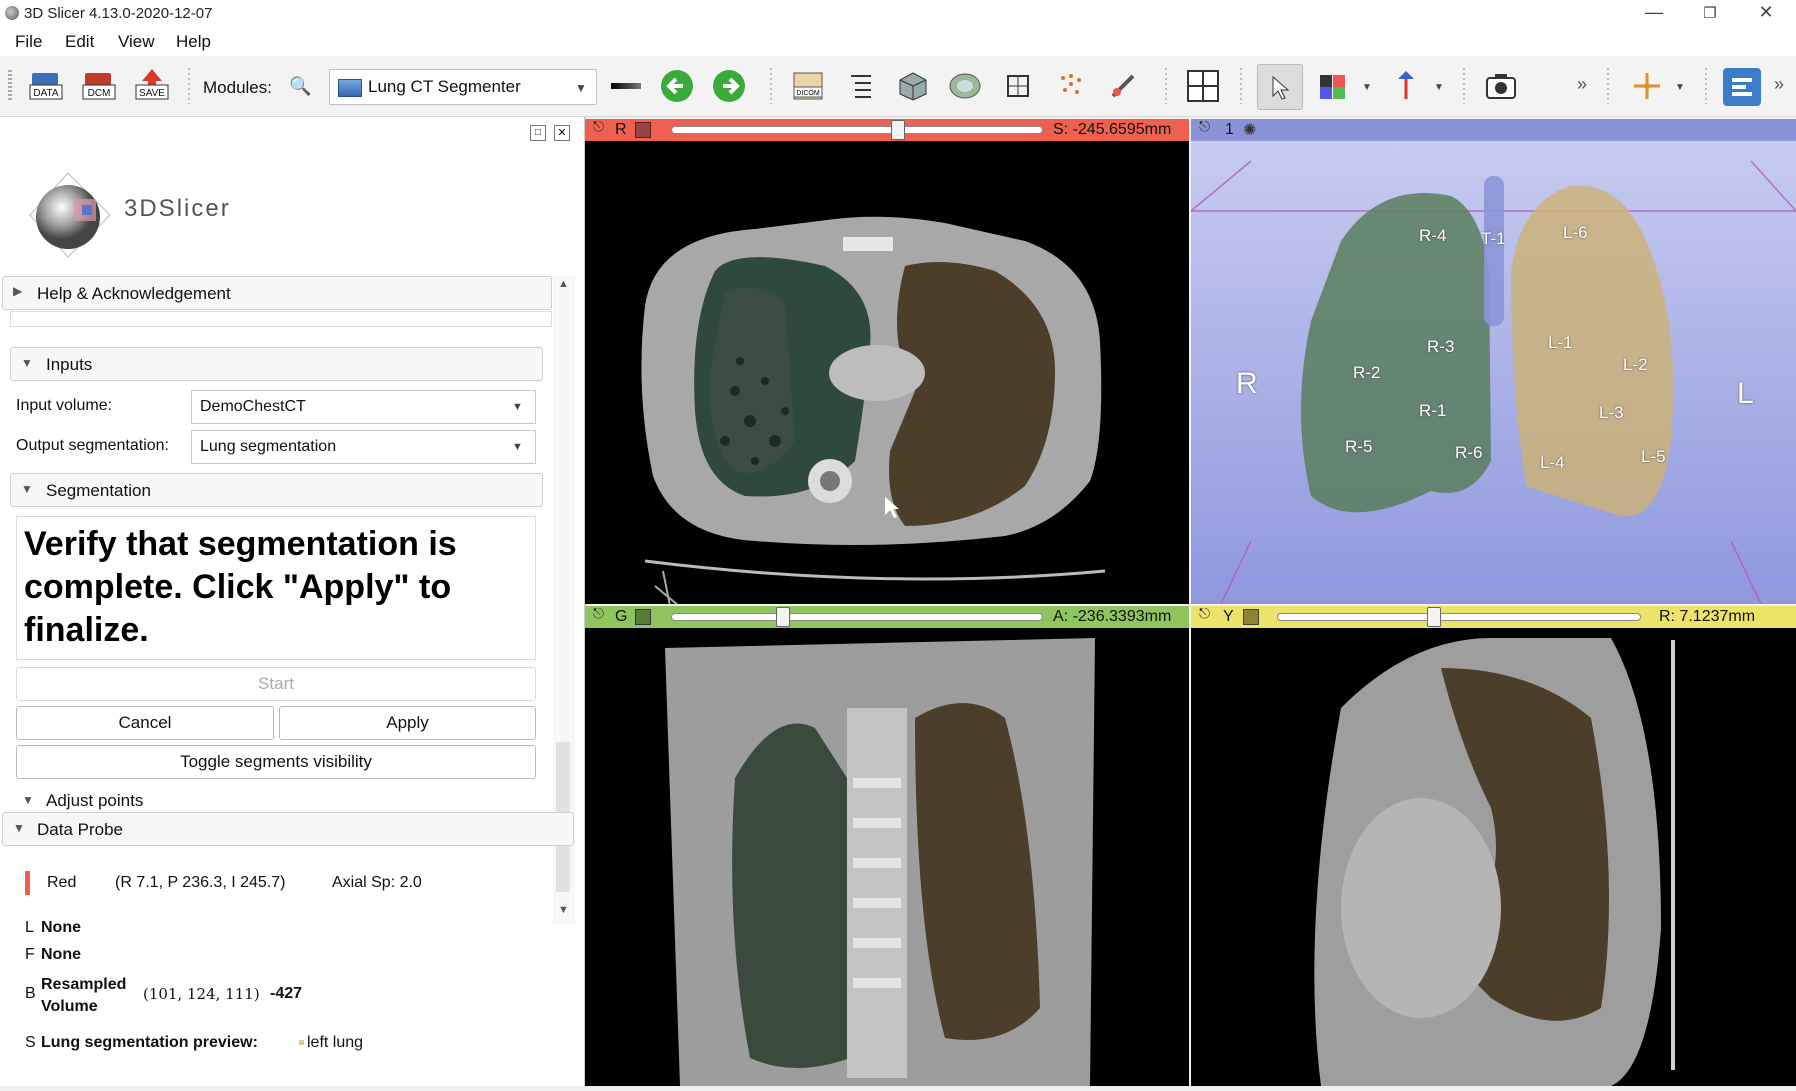 This screenshot has width=1796, height=1091. What do you see at coordinates (1229, 129) in the screenshot?
I see `3d-view-letter: 1` at bounding box center [1229, 129].